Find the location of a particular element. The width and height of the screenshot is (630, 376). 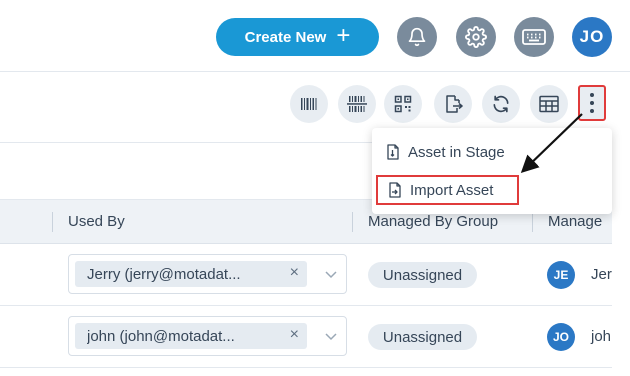

qr-code-icon is located at coordinates (403, 104).